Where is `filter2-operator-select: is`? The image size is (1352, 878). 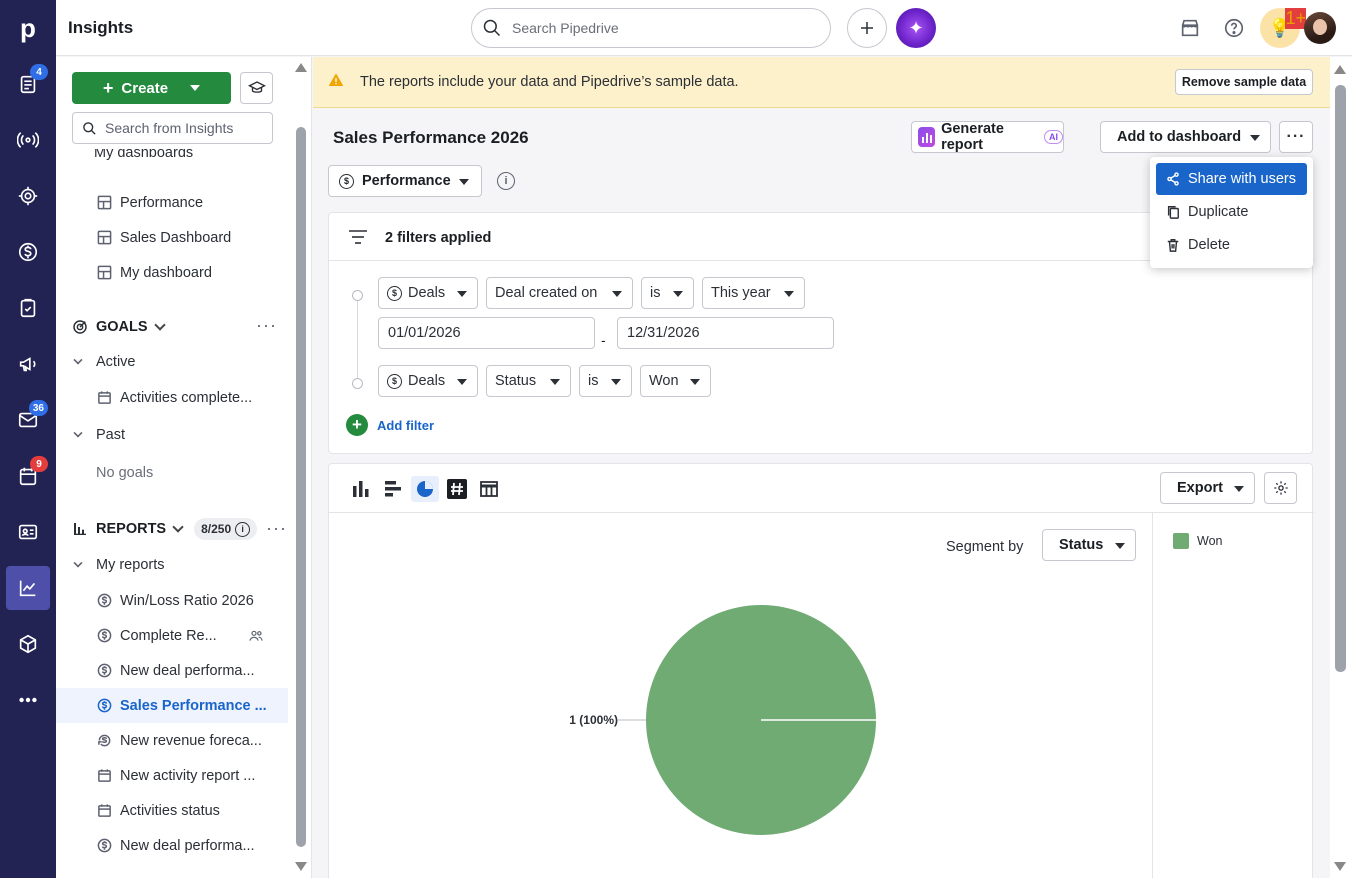
filter2-operator-select: is is located at coordinates (605, 381).